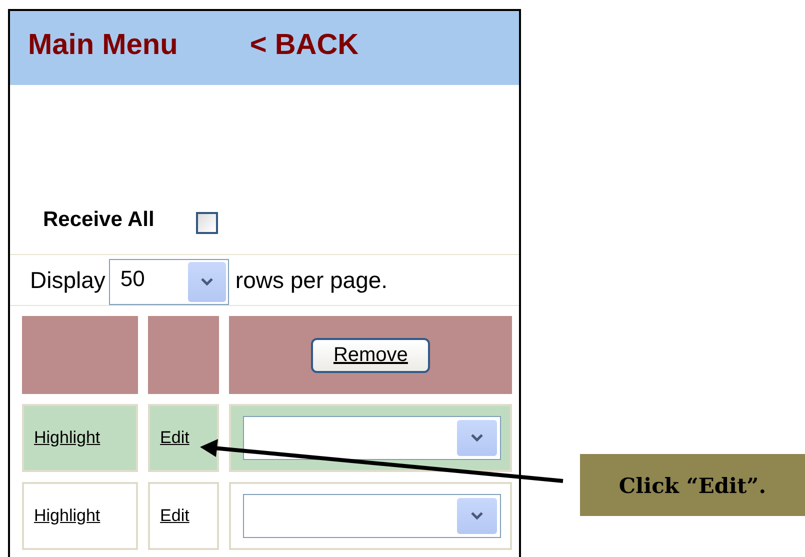  I want to click on callout-box: Click “Edit”., so click(692, 485).